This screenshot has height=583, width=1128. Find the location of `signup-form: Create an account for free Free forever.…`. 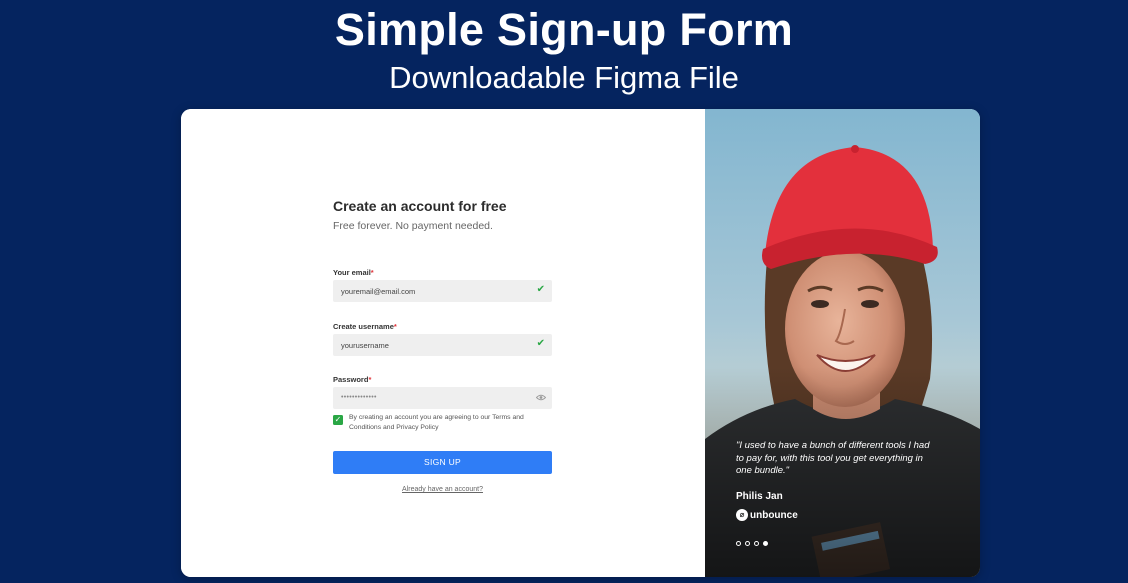

signup-form: Create an account for free Free forever.… is located at coordinates (442, 345).